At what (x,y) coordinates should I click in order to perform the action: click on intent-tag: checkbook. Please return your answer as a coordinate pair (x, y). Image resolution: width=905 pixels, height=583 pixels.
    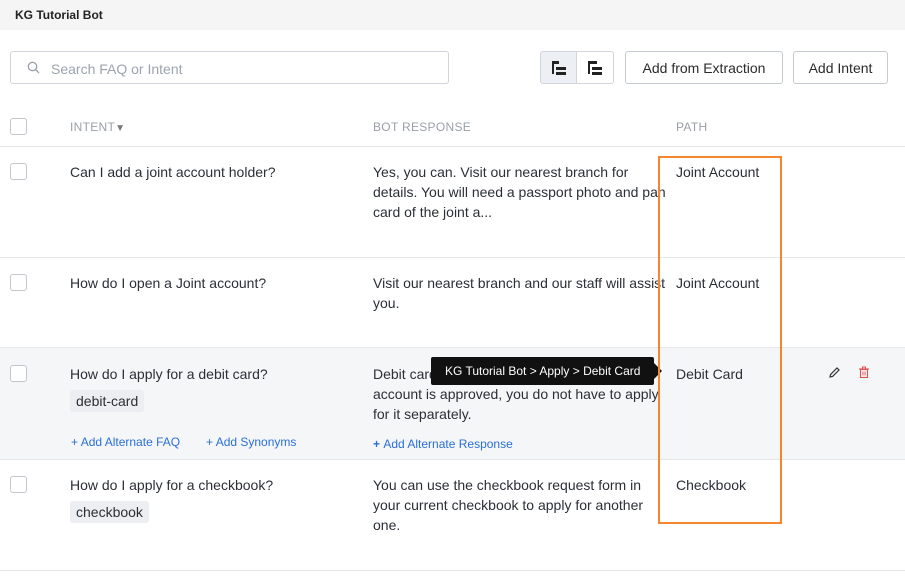
    Looking at the image, I should click on (109, 512).